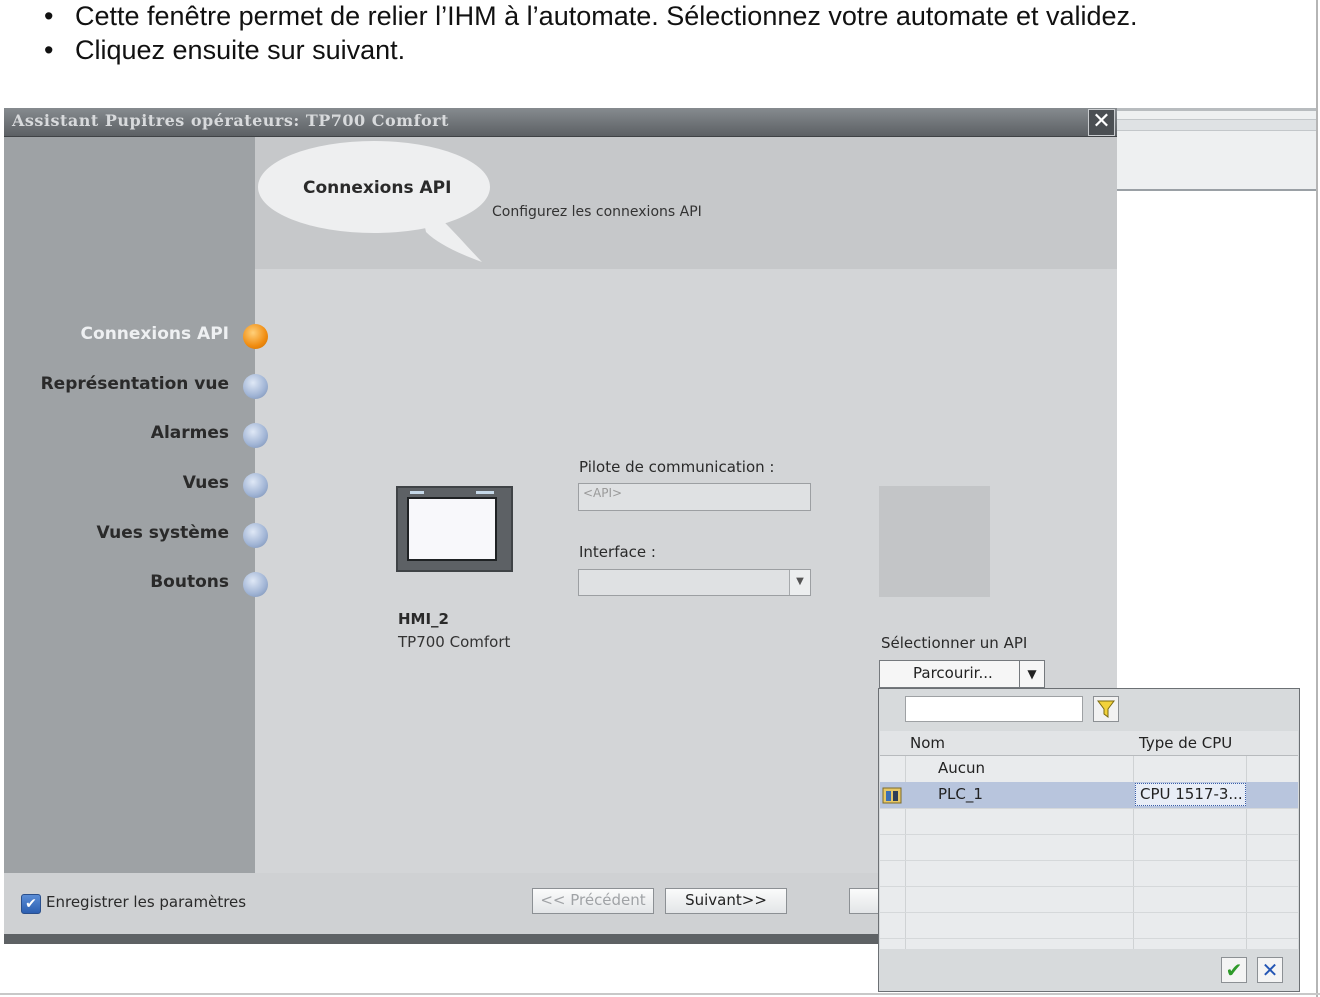  Describe the element at coordinates (617, 552) in the screenshot. I see `interface-label: Interface :` at that location.